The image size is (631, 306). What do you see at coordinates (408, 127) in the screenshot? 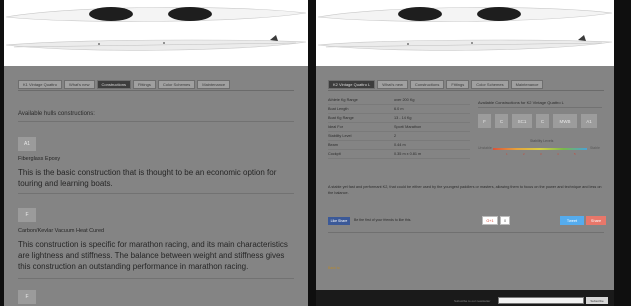
I see `spec-value: Sport/ Marathon` at bounding box center [408, 127].